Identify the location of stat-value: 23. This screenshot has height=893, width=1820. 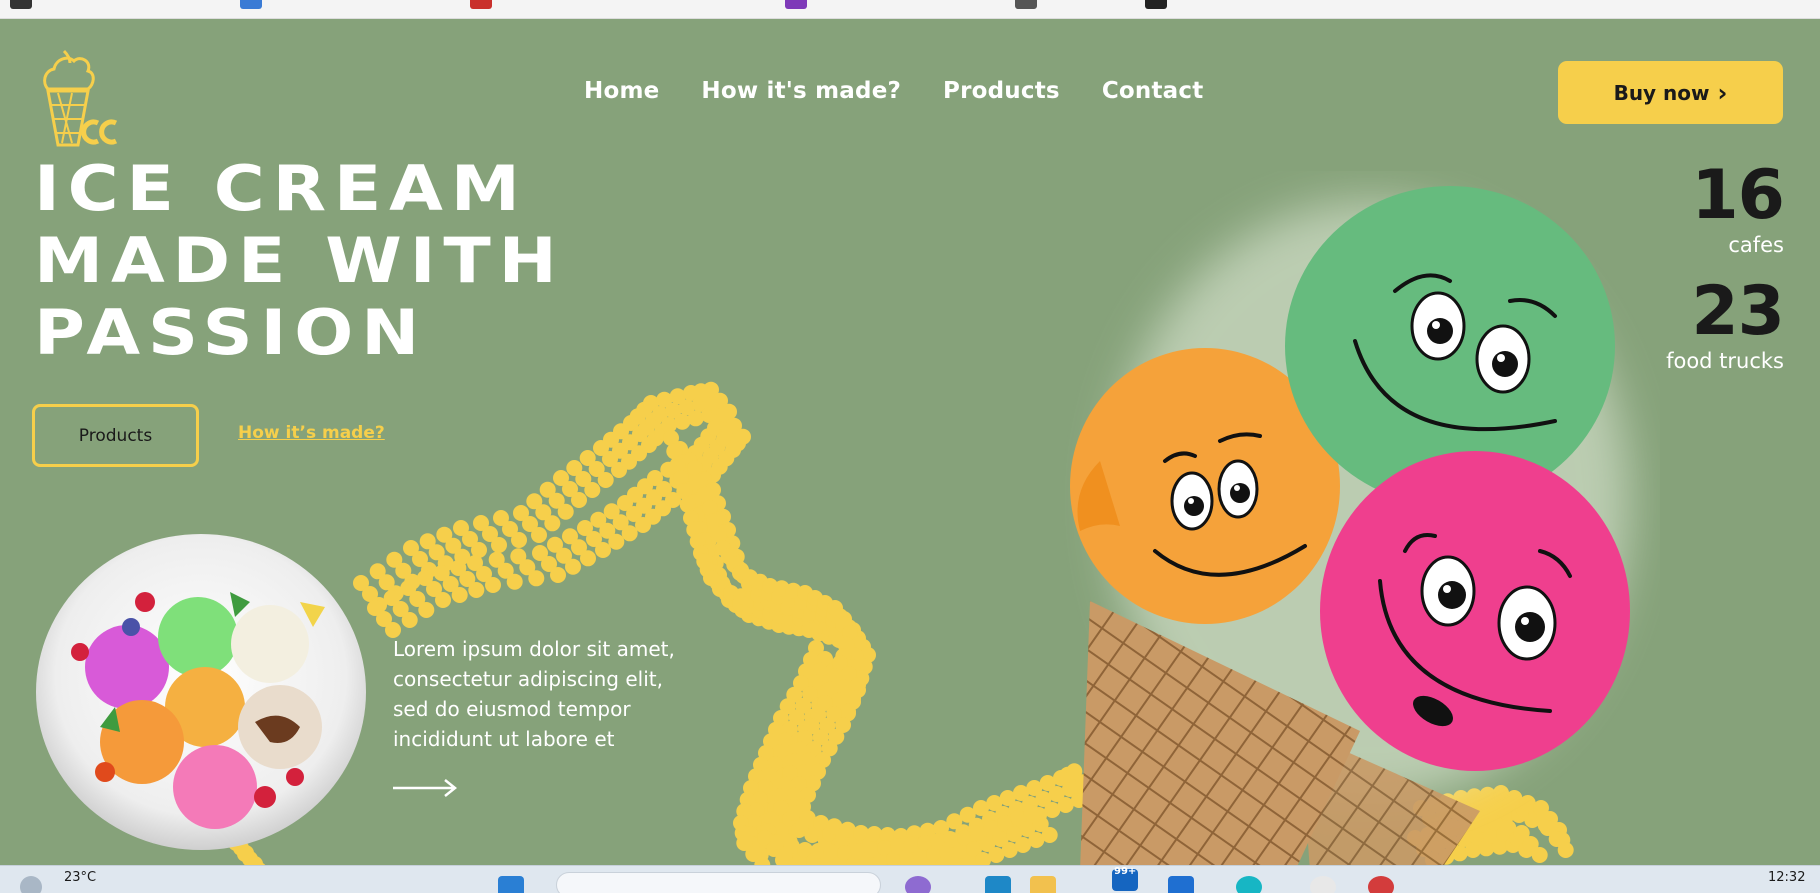
(1738, 311).